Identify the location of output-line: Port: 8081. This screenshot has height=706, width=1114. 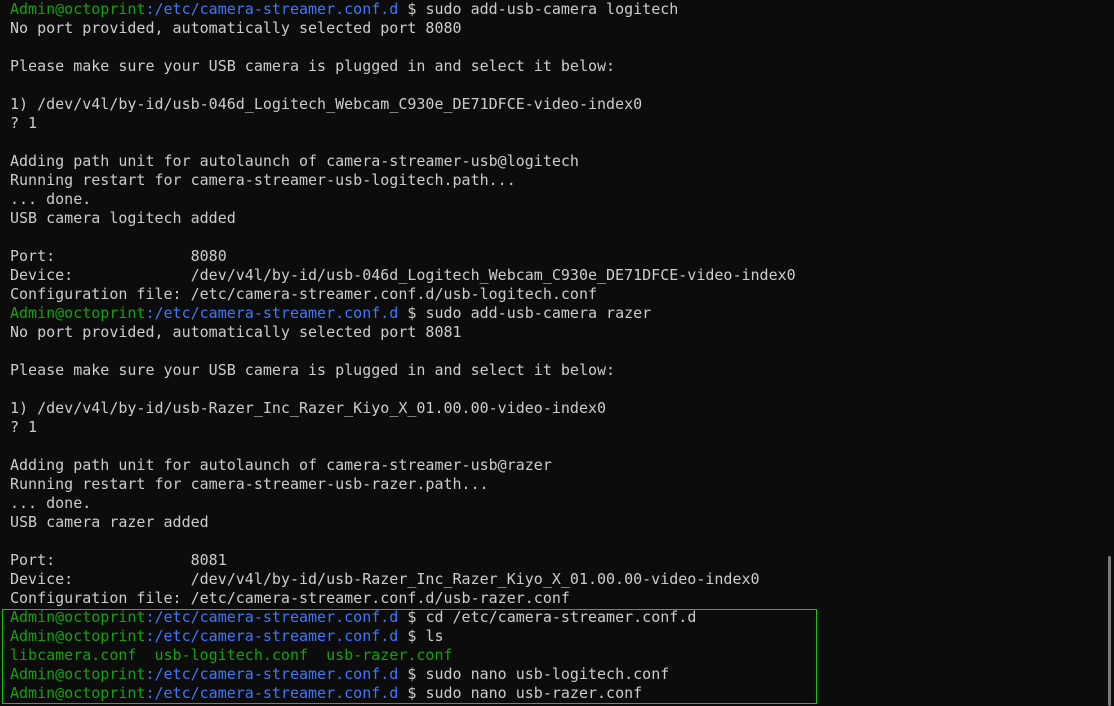
(118, 560).